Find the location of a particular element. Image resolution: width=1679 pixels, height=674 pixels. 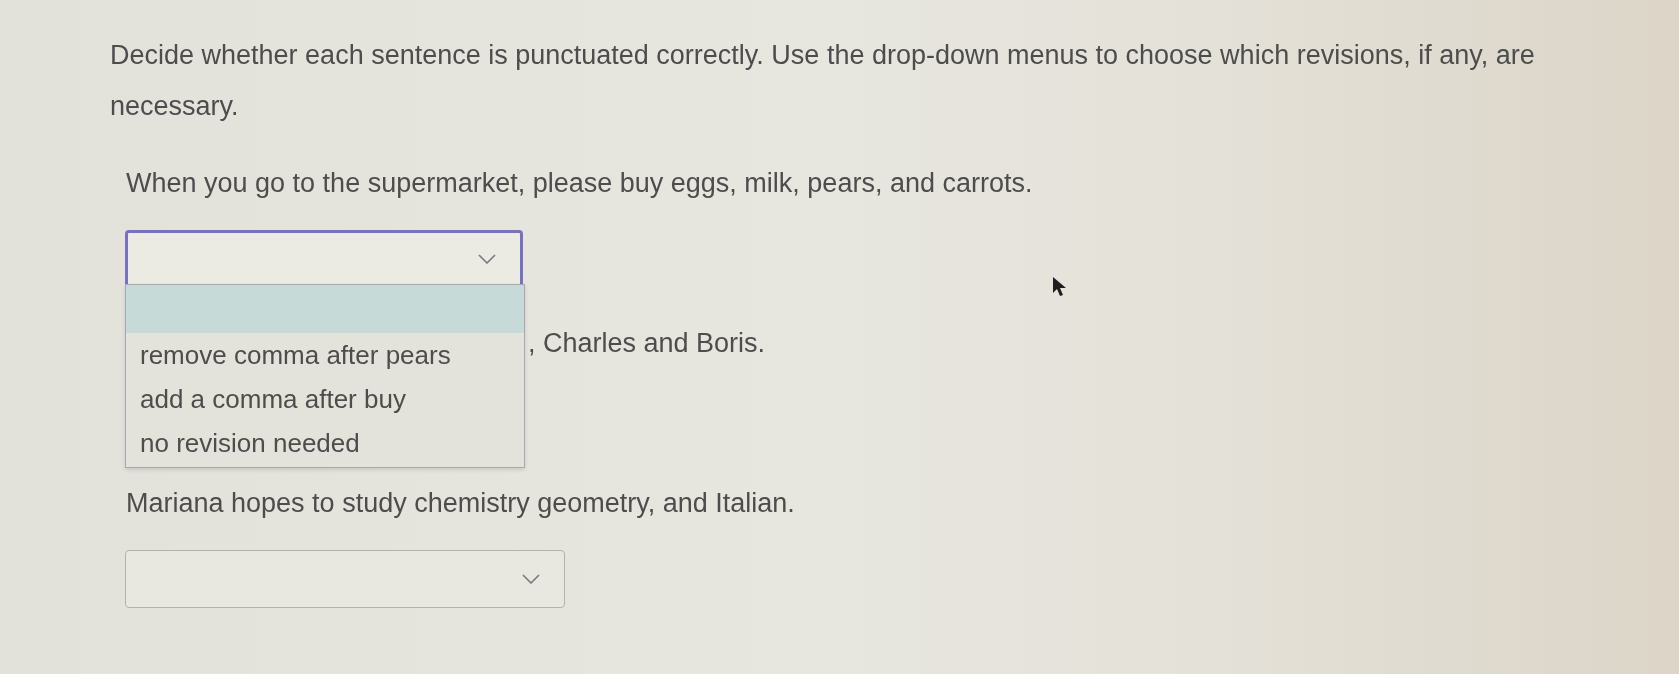

instructions-text: Decide whether each sentence is punctuated correctly. Use the drop-down menus to choose which revisions, if any, are necessary. is located at coordinates (823, 81).